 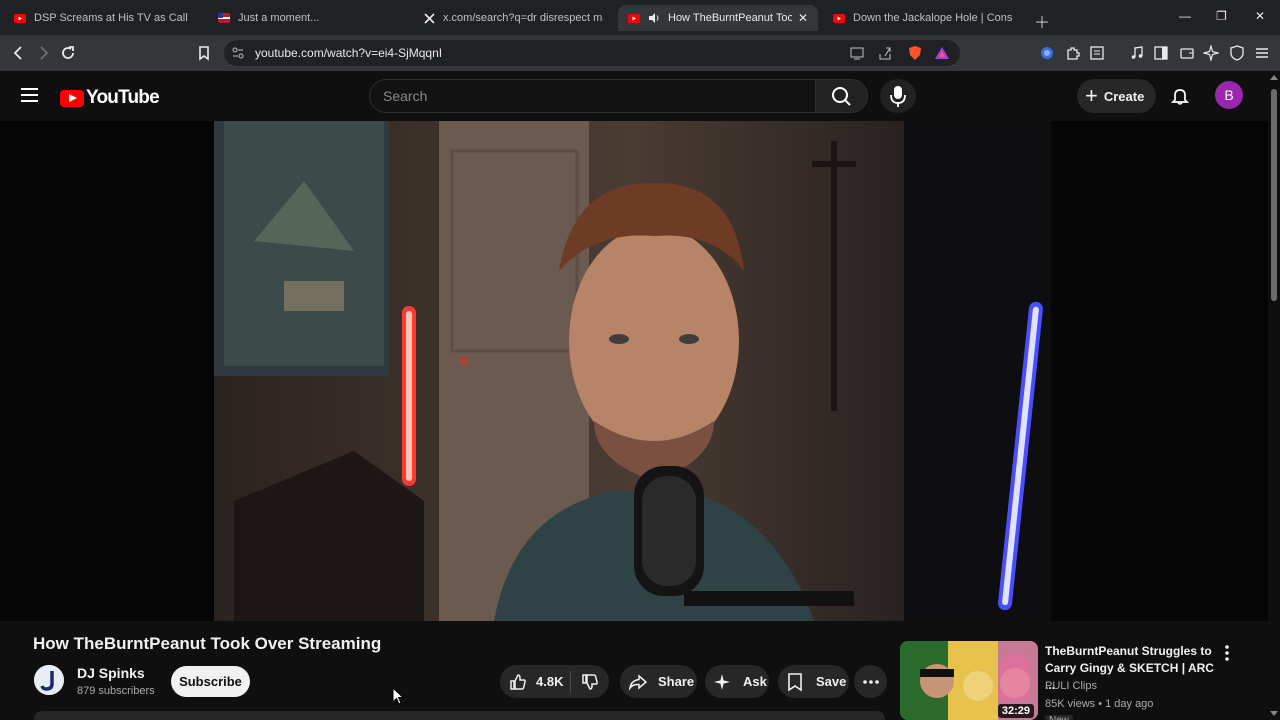 What do you see at coordinates (1274, 713) in the screenshot?
I see `scroll-down-icon` at bounding box center [1274, 713].